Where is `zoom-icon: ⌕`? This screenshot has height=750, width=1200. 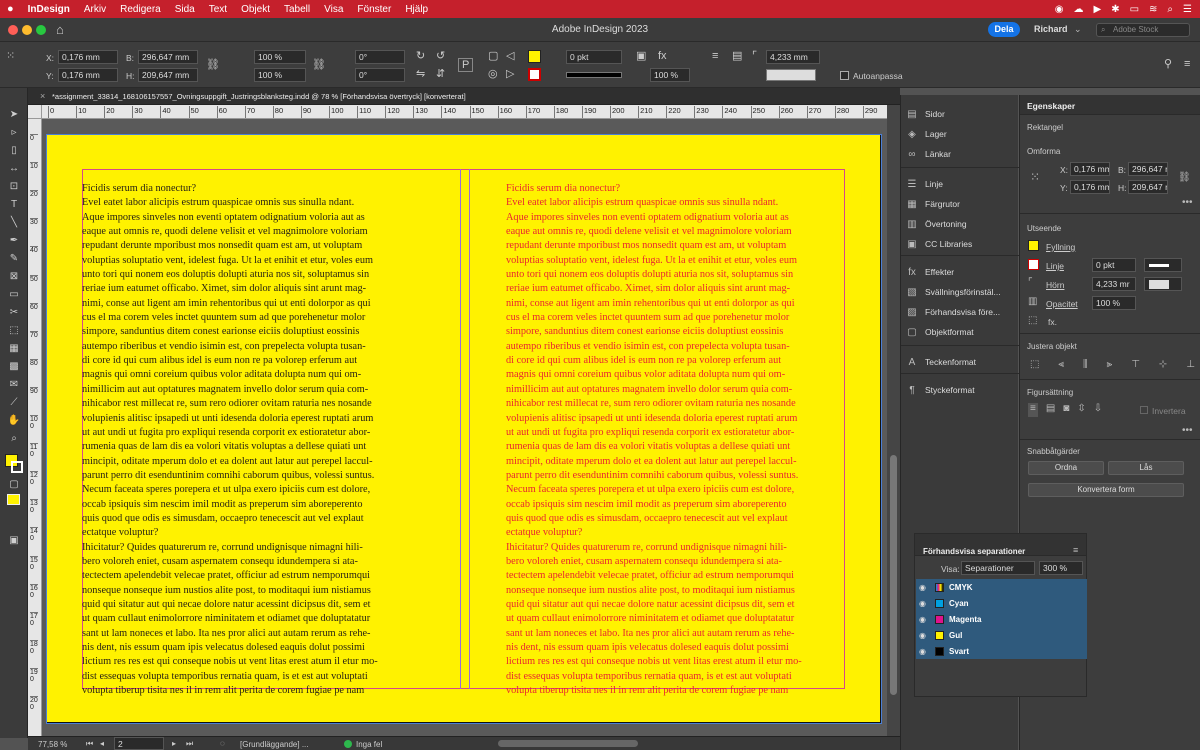 zoom-icon: ⌕ is located at coordinates (14, 439).